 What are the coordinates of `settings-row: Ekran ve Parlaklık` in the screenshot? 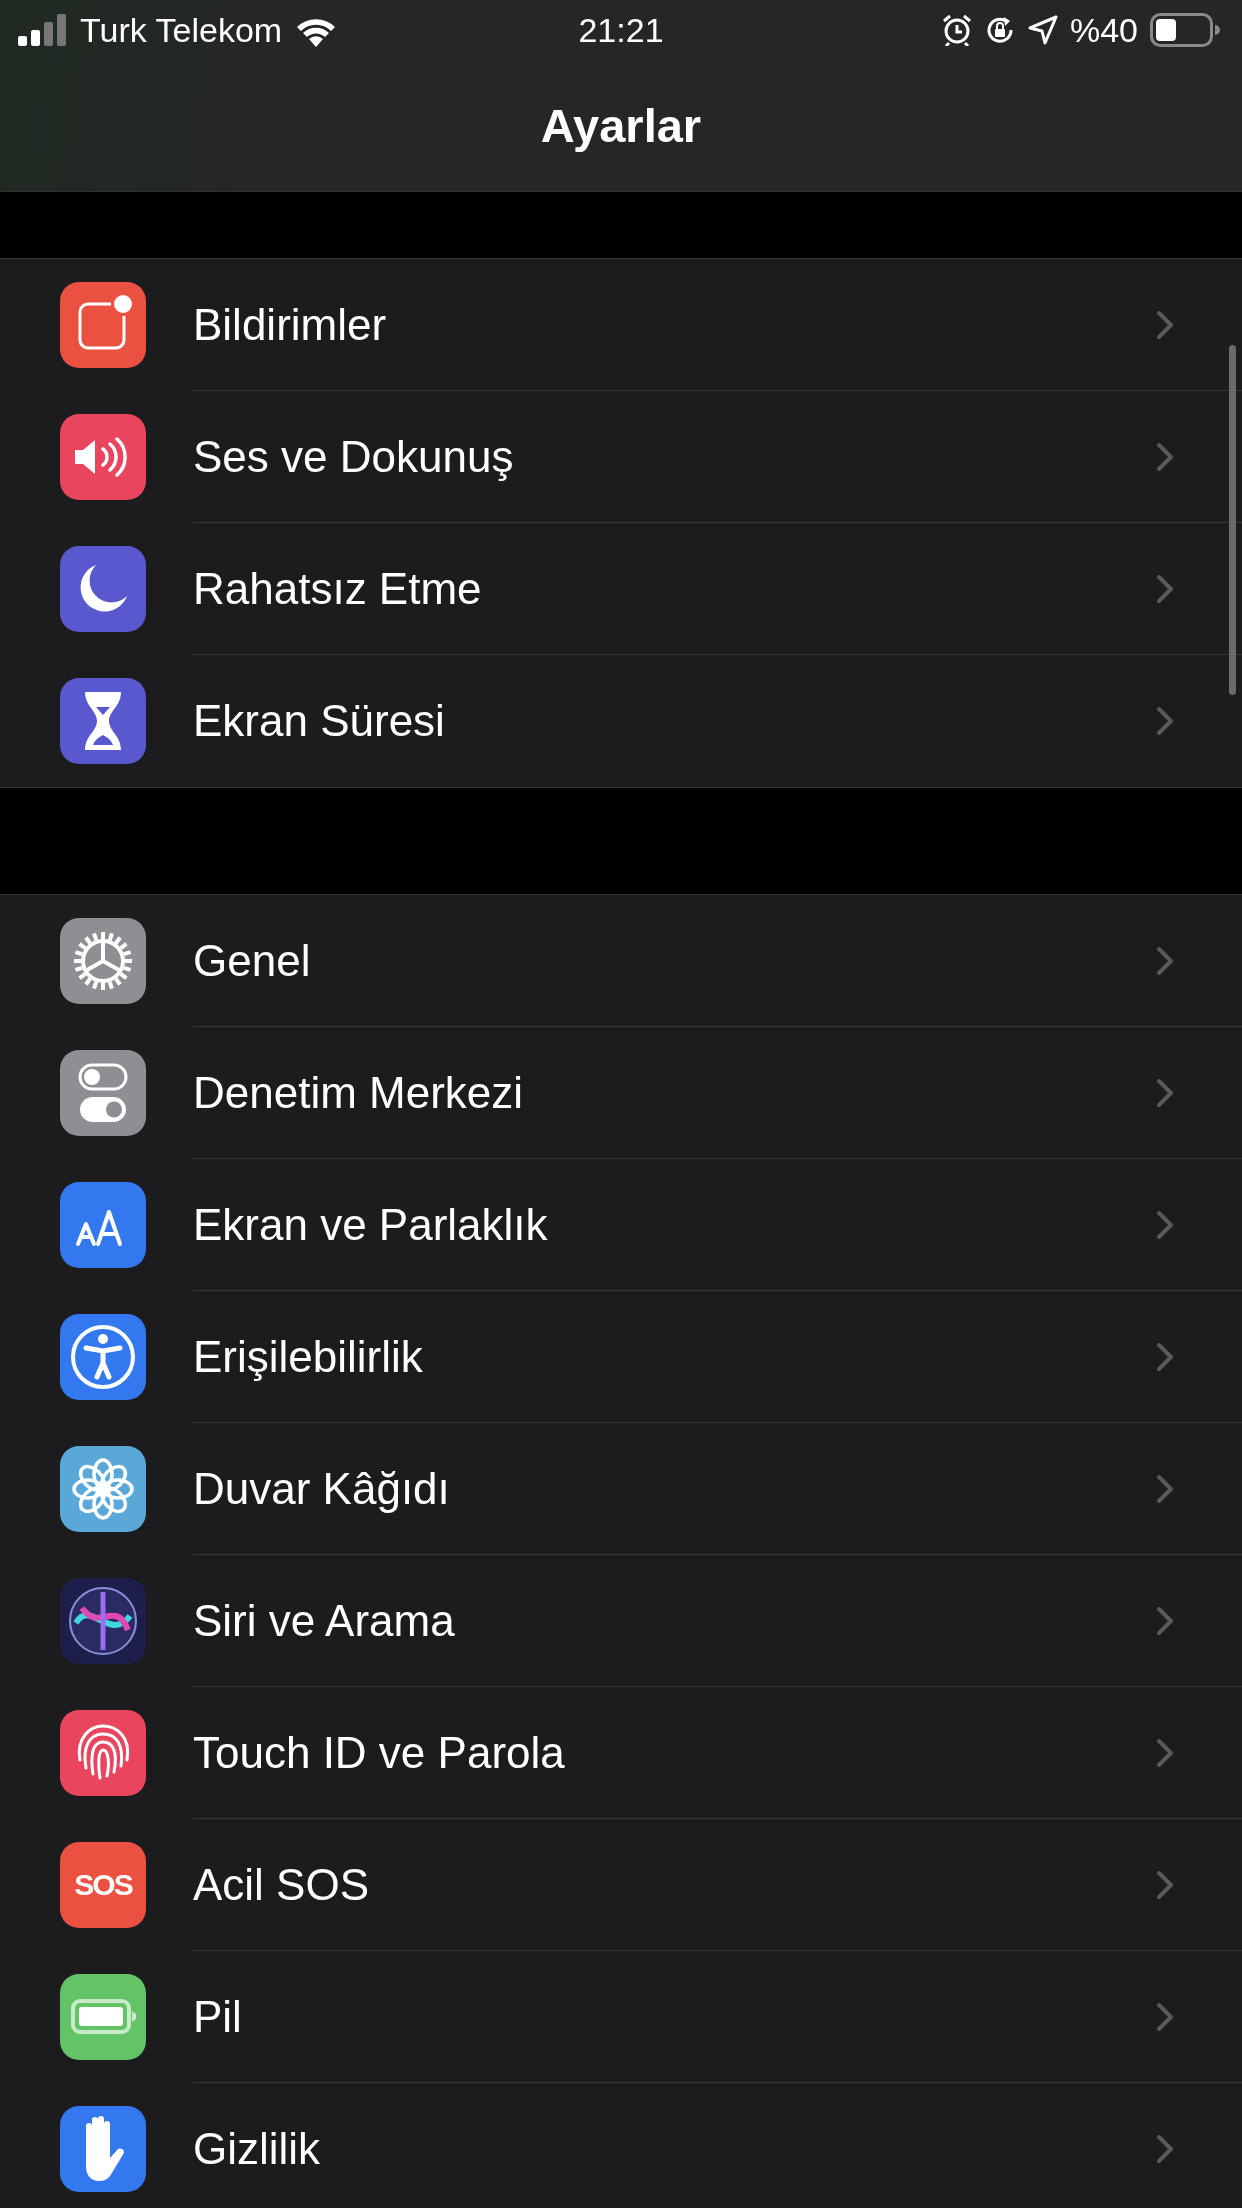 It's located at (621, 1225).